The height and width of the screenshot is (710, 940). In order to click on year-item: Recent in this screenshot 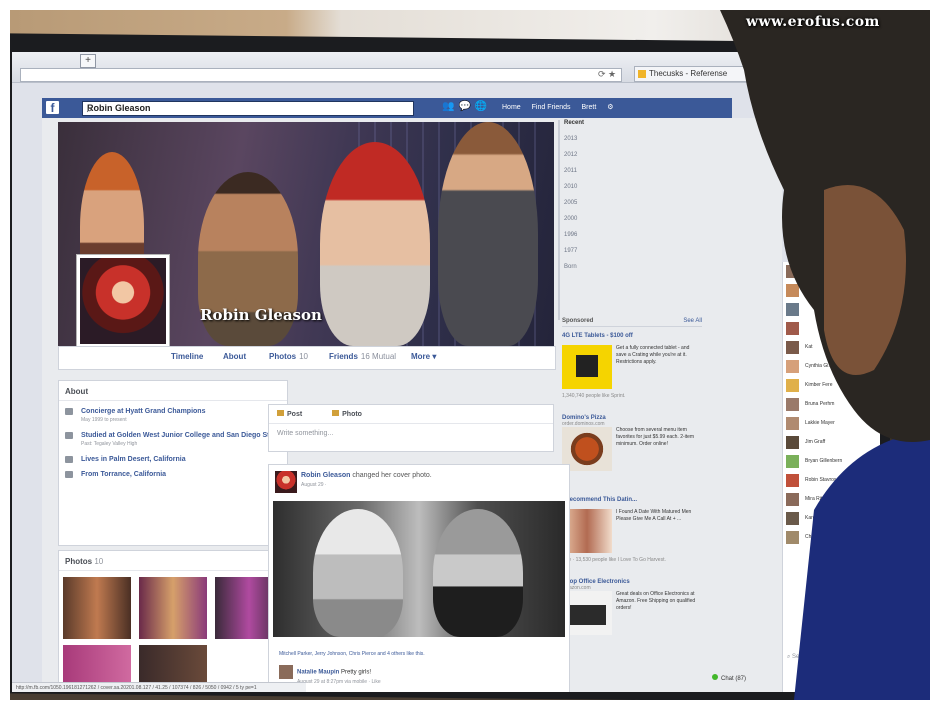, I will do `click(580, 123)`.